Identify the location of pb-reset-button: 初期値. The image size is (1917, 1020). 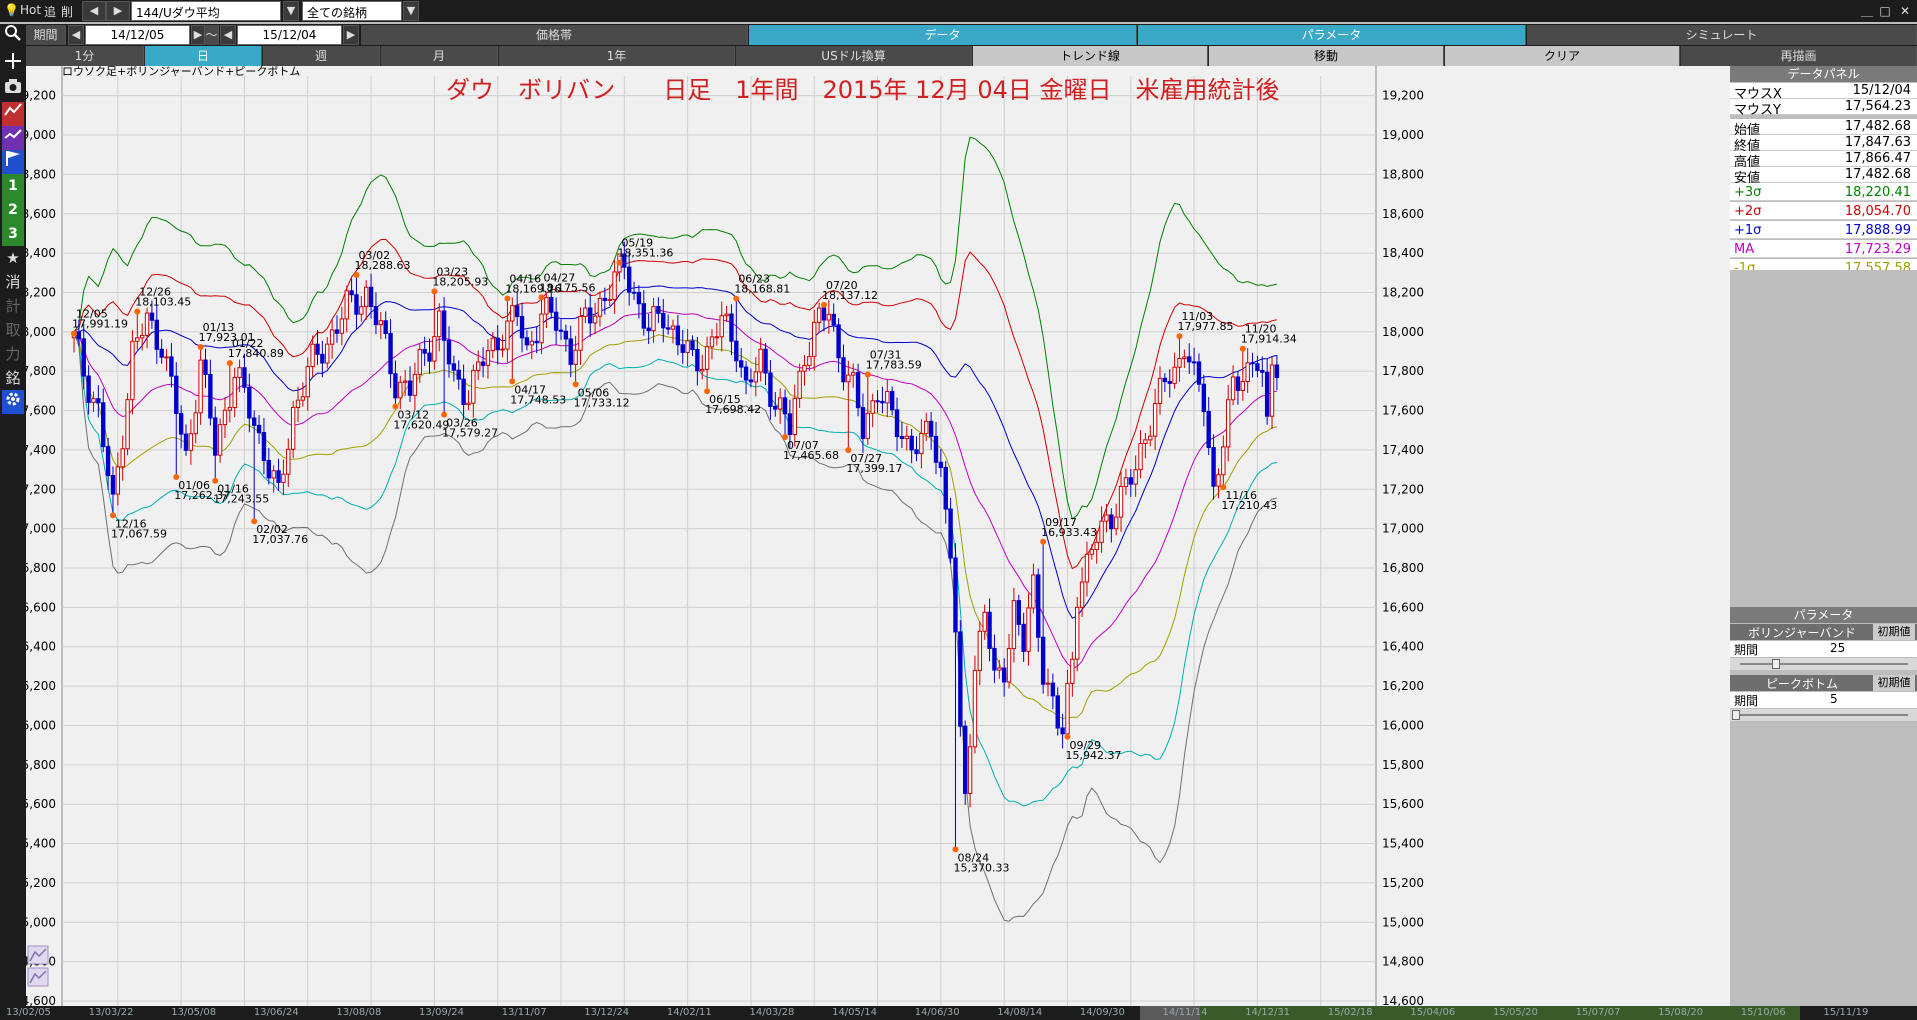
(1894, 683).